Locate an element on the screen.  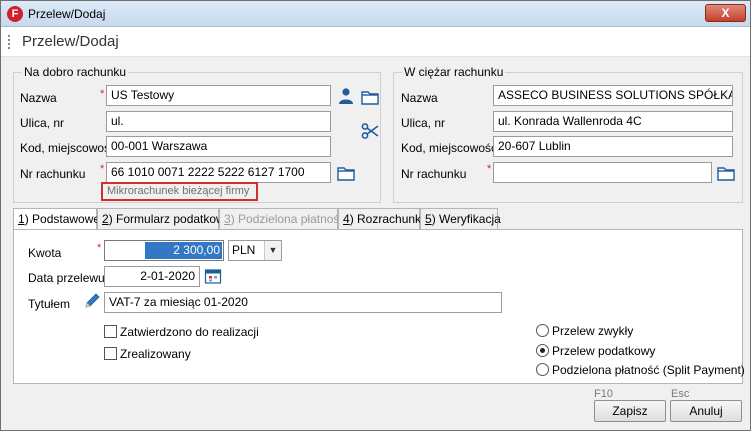
radio-split-payment is located at coordinates (542, 369).